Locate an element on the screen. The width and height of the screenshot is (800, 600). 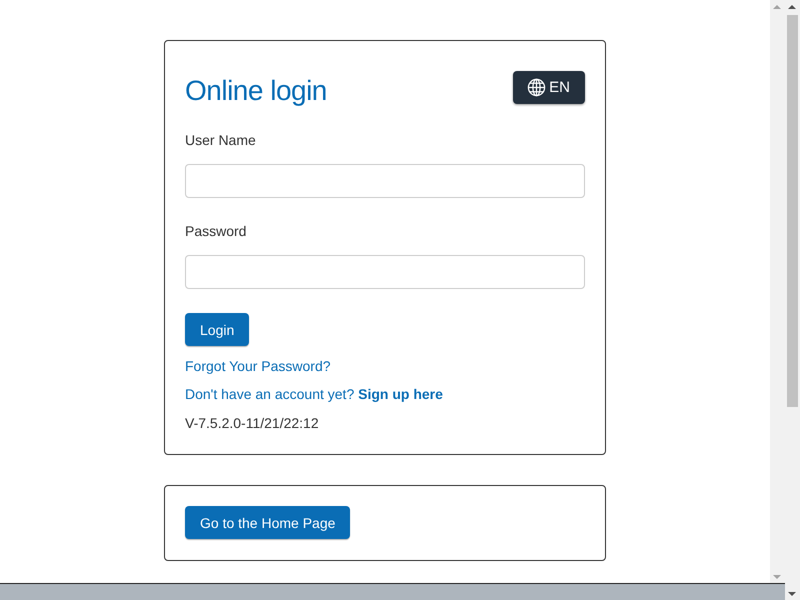
version-text: V-7.5.2.0-11/21/22:12 is located at coordinates (252, 423).